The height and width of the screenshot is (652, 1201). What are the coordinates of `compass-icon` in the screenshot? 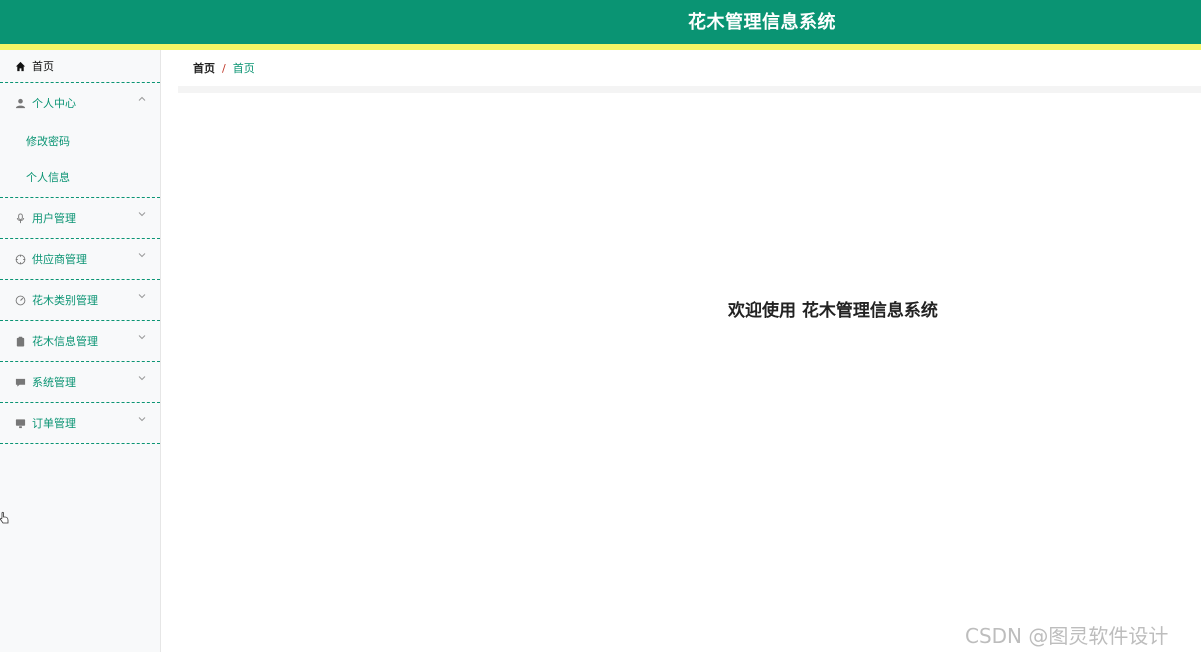 It's located at (20, 259).